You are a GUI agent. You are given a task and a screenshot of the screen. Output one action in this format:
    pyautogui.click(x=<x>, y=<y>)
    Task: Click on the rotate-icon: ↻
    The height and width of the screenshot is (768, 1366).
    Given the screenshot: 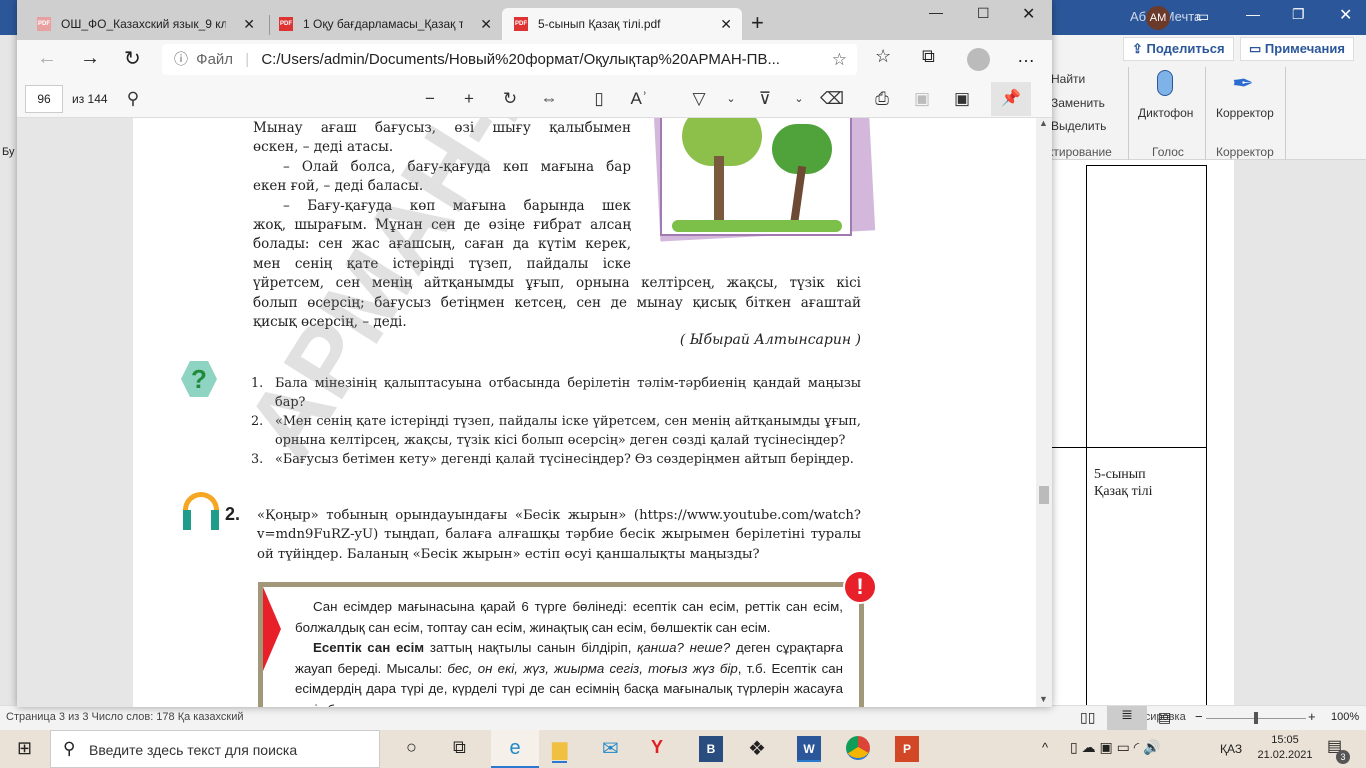 What is the action you would take?
    pyautogui.click(x=510, y=99)
    